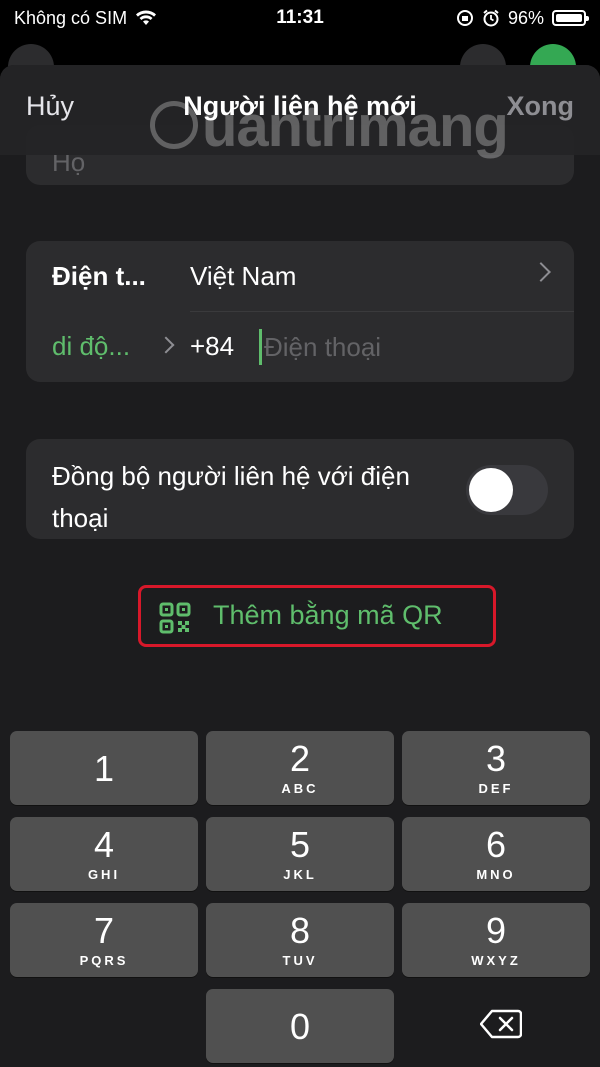 This screenshot has width=600, height=1067. What do you see at coordinates (300, 844) in the screenshot?
I see `key-digit: 5` at bounding box center [300, 844].